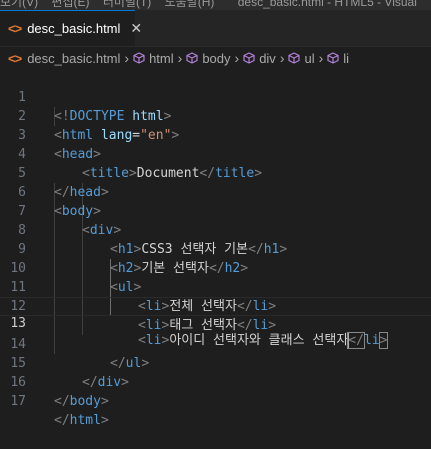  I want to click on tab-label: desc_basic.html, so click(74, 28).